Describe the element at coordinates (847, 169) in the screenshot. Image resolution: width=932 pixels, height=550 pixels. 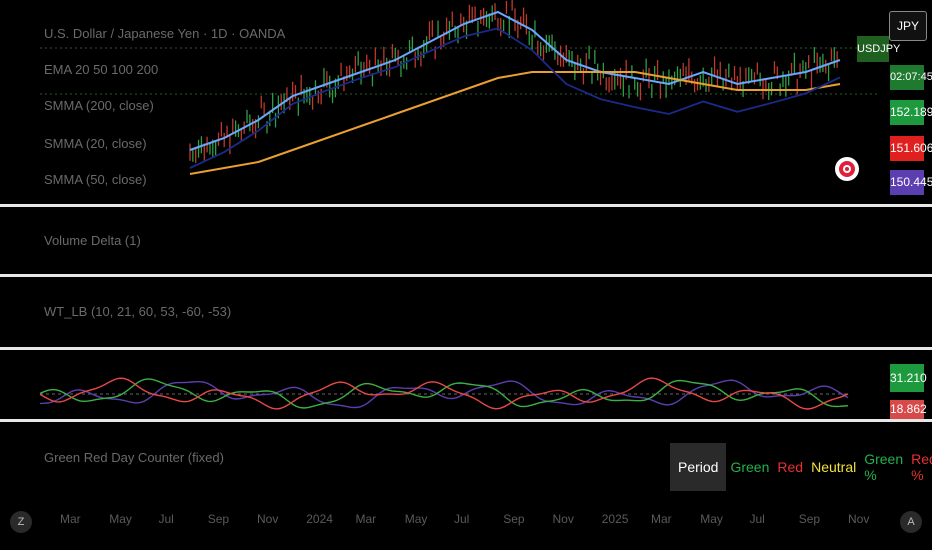
I see `target-icon` at that location.